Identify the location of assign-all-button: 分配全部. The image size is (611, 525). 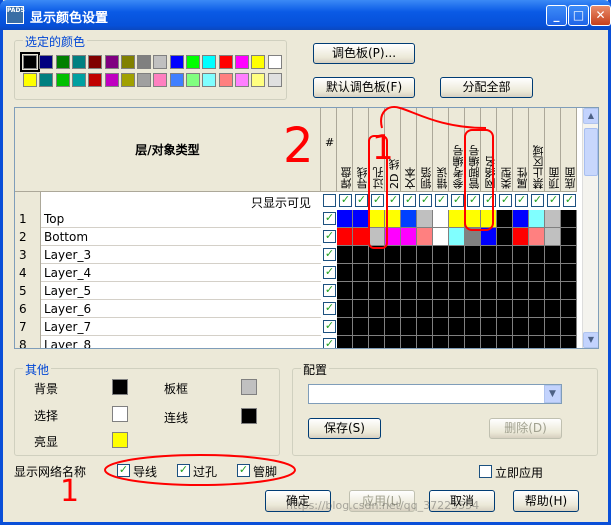
(486, 87).